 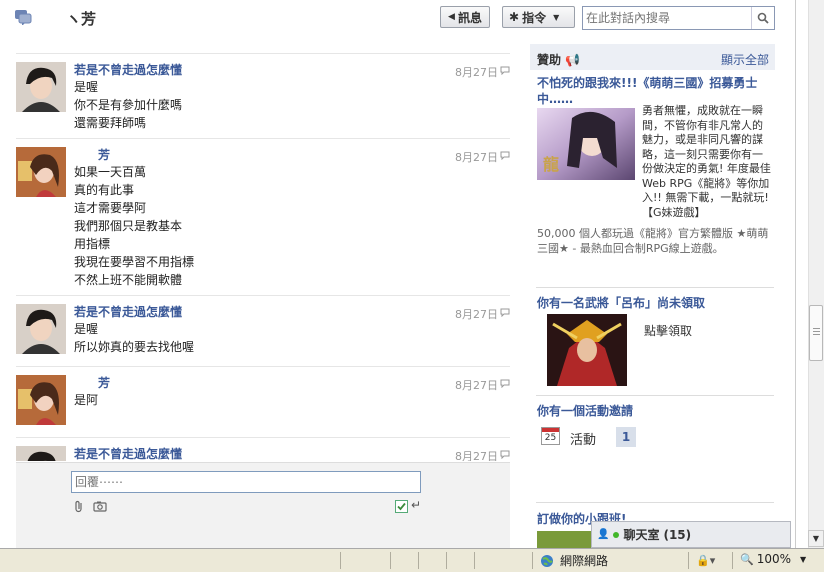 What do you see at coordinates (92, 244) in the screenshot?
I see `message-text: 用指標` at bounding box center [92, 244].